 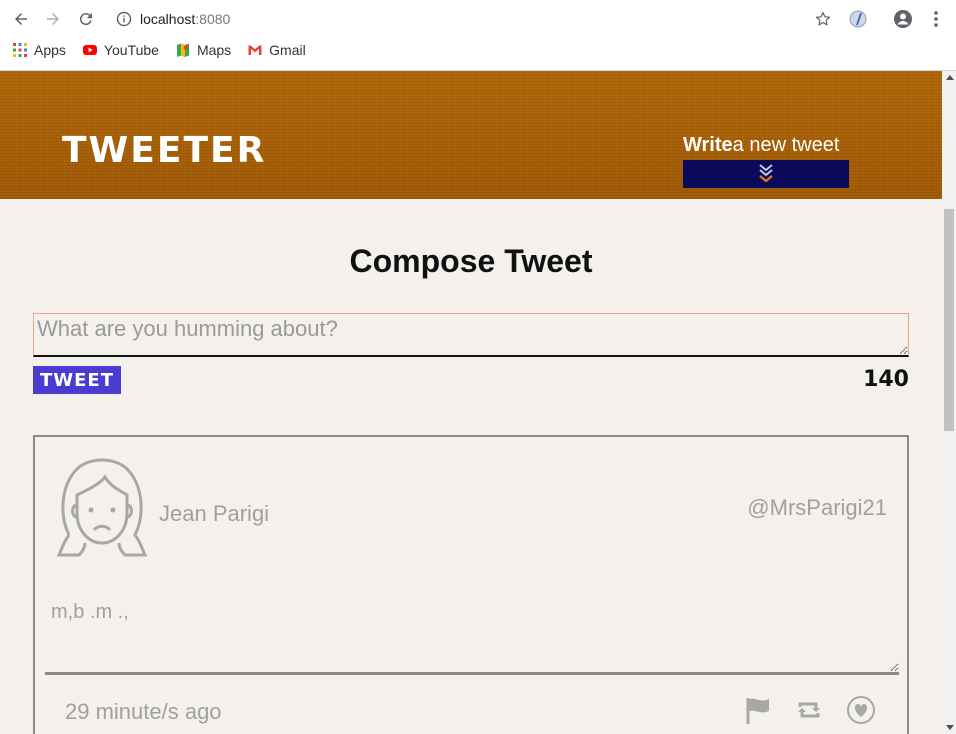 I want to click on tweet-submit-button: TWEET, so click(x=77, y=380).